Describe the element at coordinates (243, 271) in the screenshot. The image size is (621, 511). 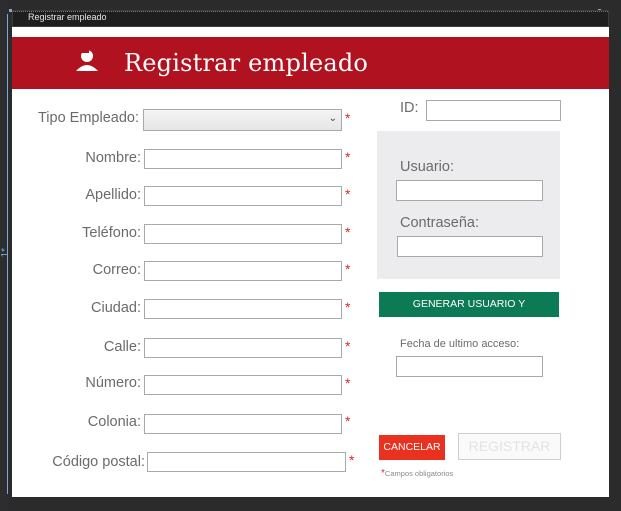
I see `correo-field` at that location.